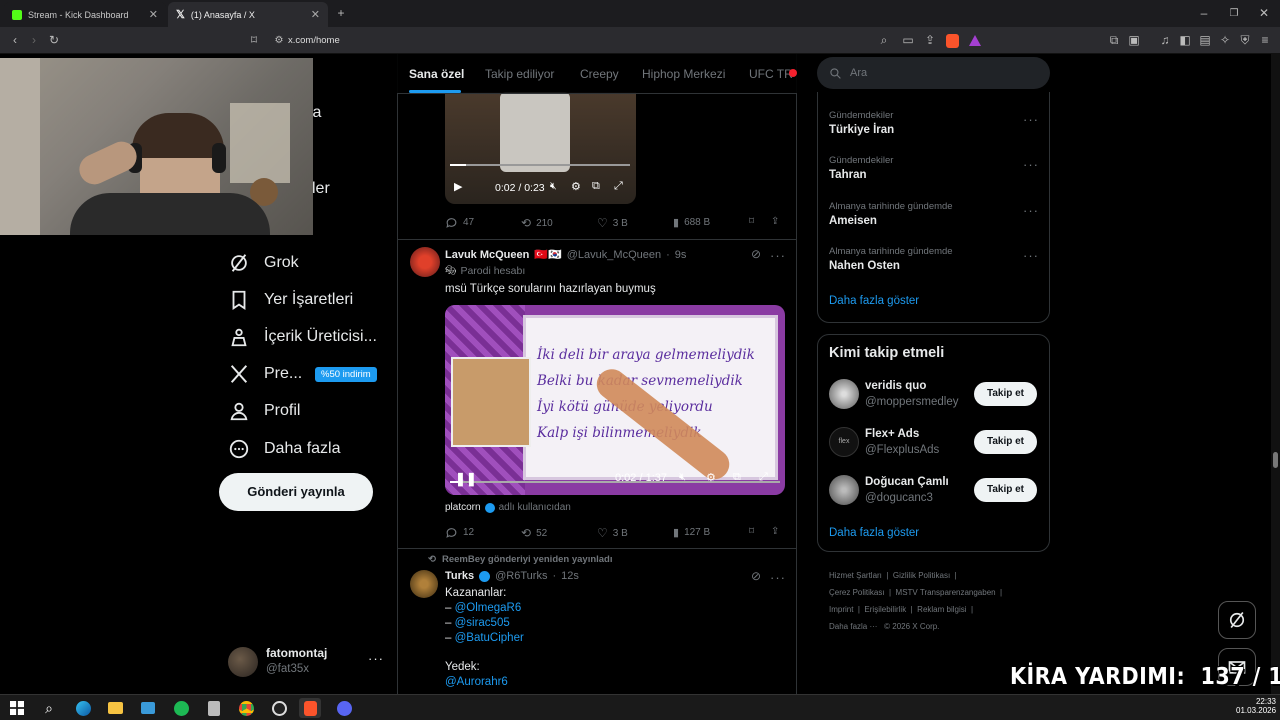 The width and height of the screenshot is (1280, 720). I want to click on tab-x-home: 𝕏 (1) Anasayfa / X ✕, so click(248, 14).